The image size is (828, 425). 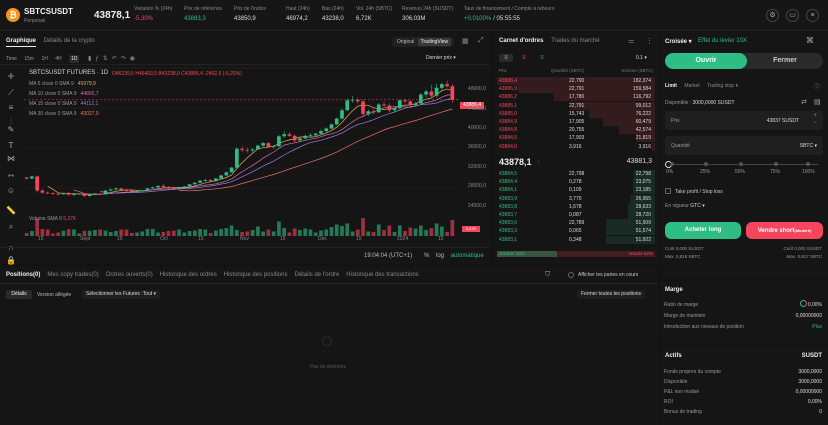 What do you see at coordinates (571, 275) in the screenshot?
I see `show-pairs-checkbox` at bounding box center [571, 275].